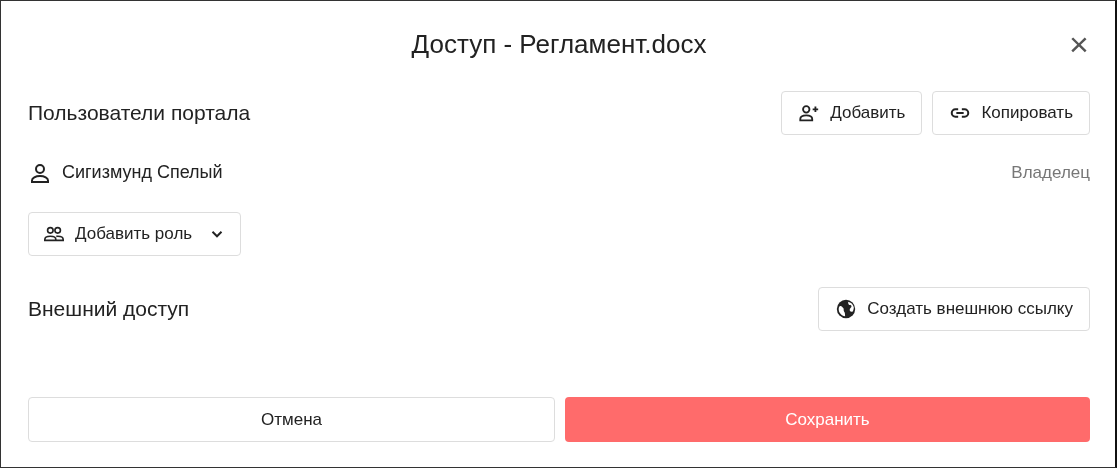  Describe the element at coordinates (135, 234) in the screenshot. I see `add-role-dropdown: Добавить роль` at that location.